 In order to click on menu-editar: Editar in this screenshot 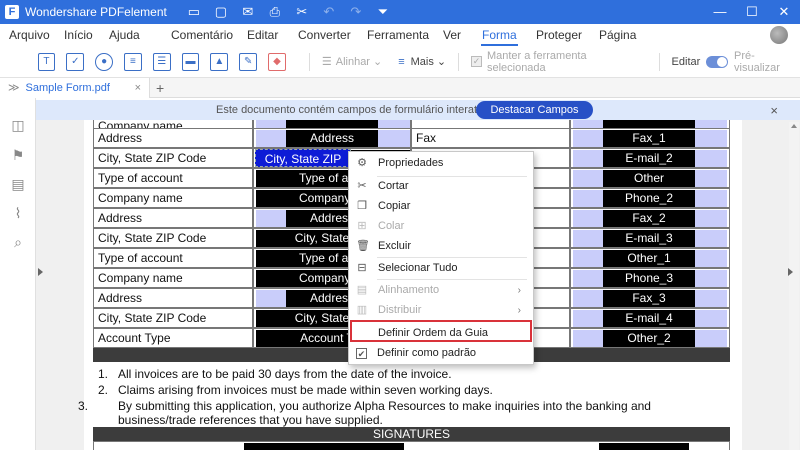, I will do `click(262, 35)`.